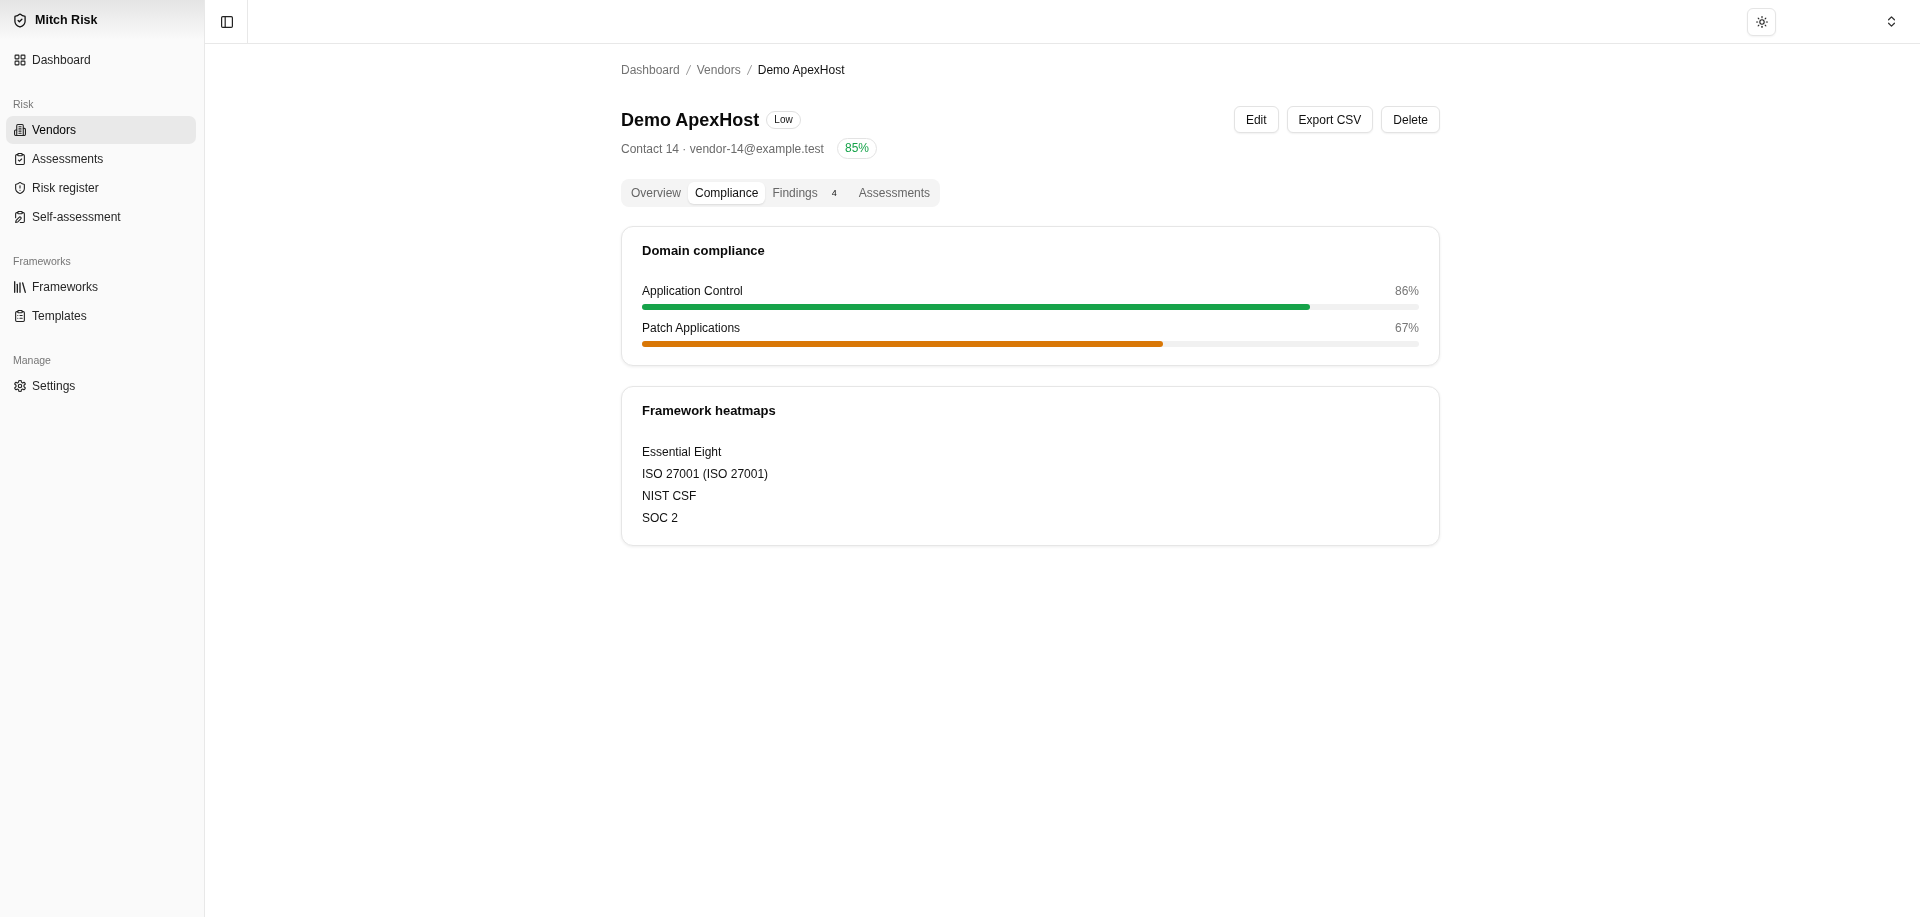  I want to click on section-heading: Risk, so click(23, 104).